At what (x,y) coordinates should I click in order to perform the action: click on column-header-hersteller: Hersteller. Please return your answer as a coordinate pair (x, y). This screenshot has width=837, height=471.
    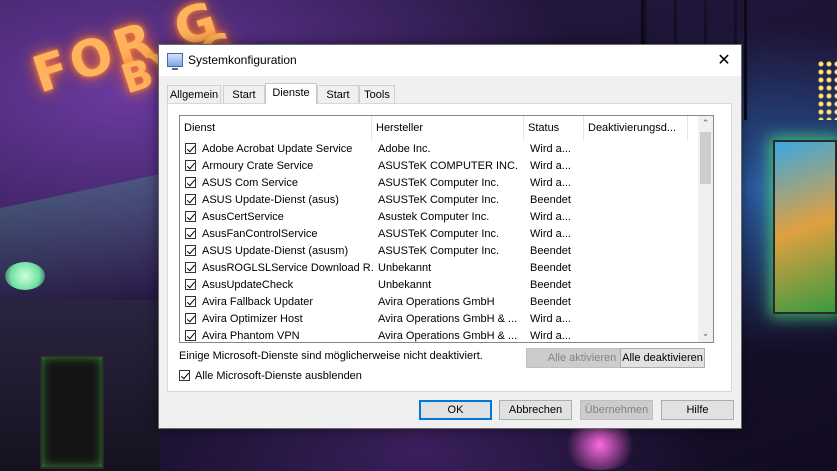
    Looking at the image, I should click on (448, 128).